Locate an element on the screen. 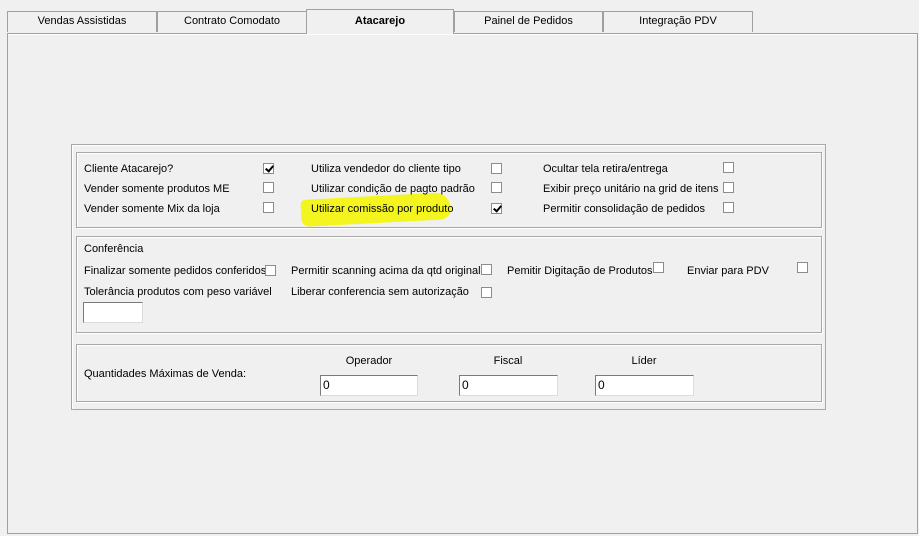  exibir-preco-unitario-checkbox is located at coordinates (728, 187).